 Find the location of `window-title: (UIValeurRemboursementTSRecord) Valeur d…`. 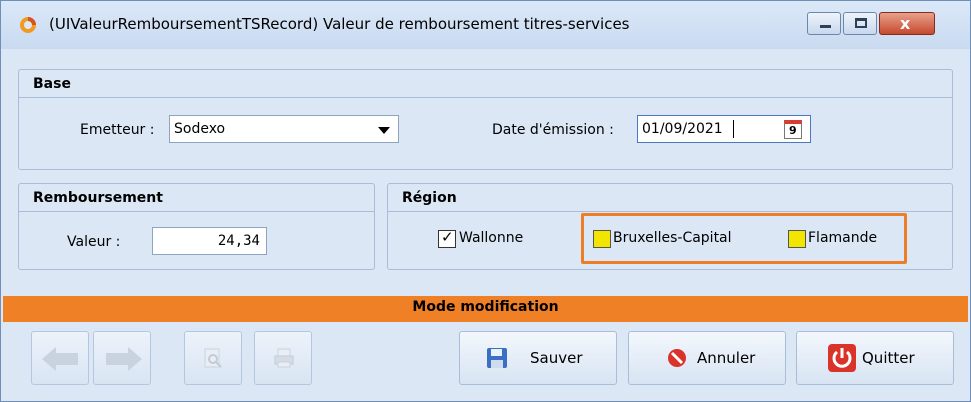

window-title: (UIValeurRemboursementTSRecord) Valeur d… is located at coordinates (339, 24).